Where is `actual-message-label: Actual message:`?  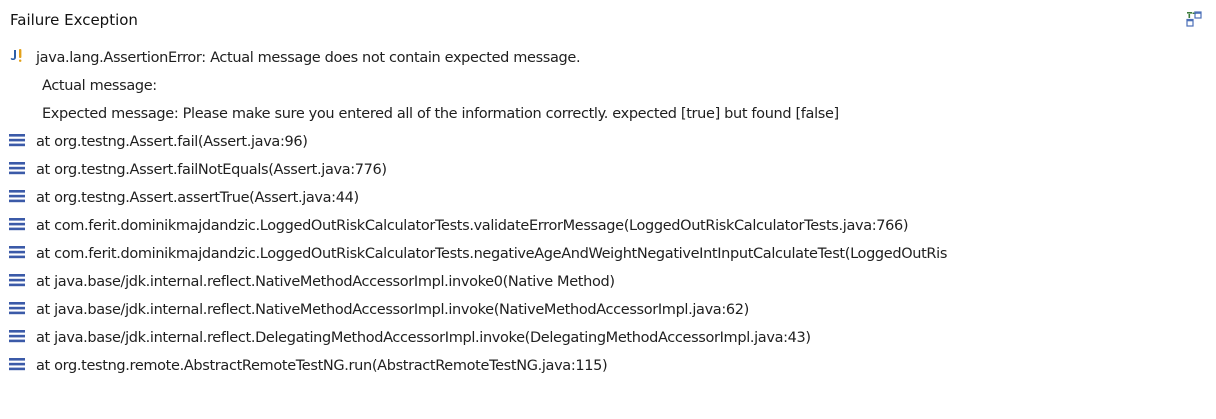 actual-message-label: Actual message: is located at coordinates (99, 86).